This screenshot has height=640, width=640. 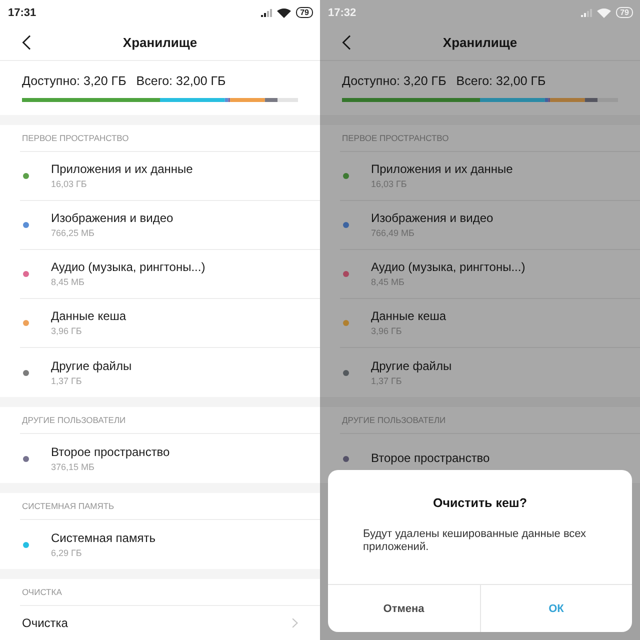 I want to click on storage-category-item: Данные кеша 3,96 ГБ, so click(x=490, y=323).